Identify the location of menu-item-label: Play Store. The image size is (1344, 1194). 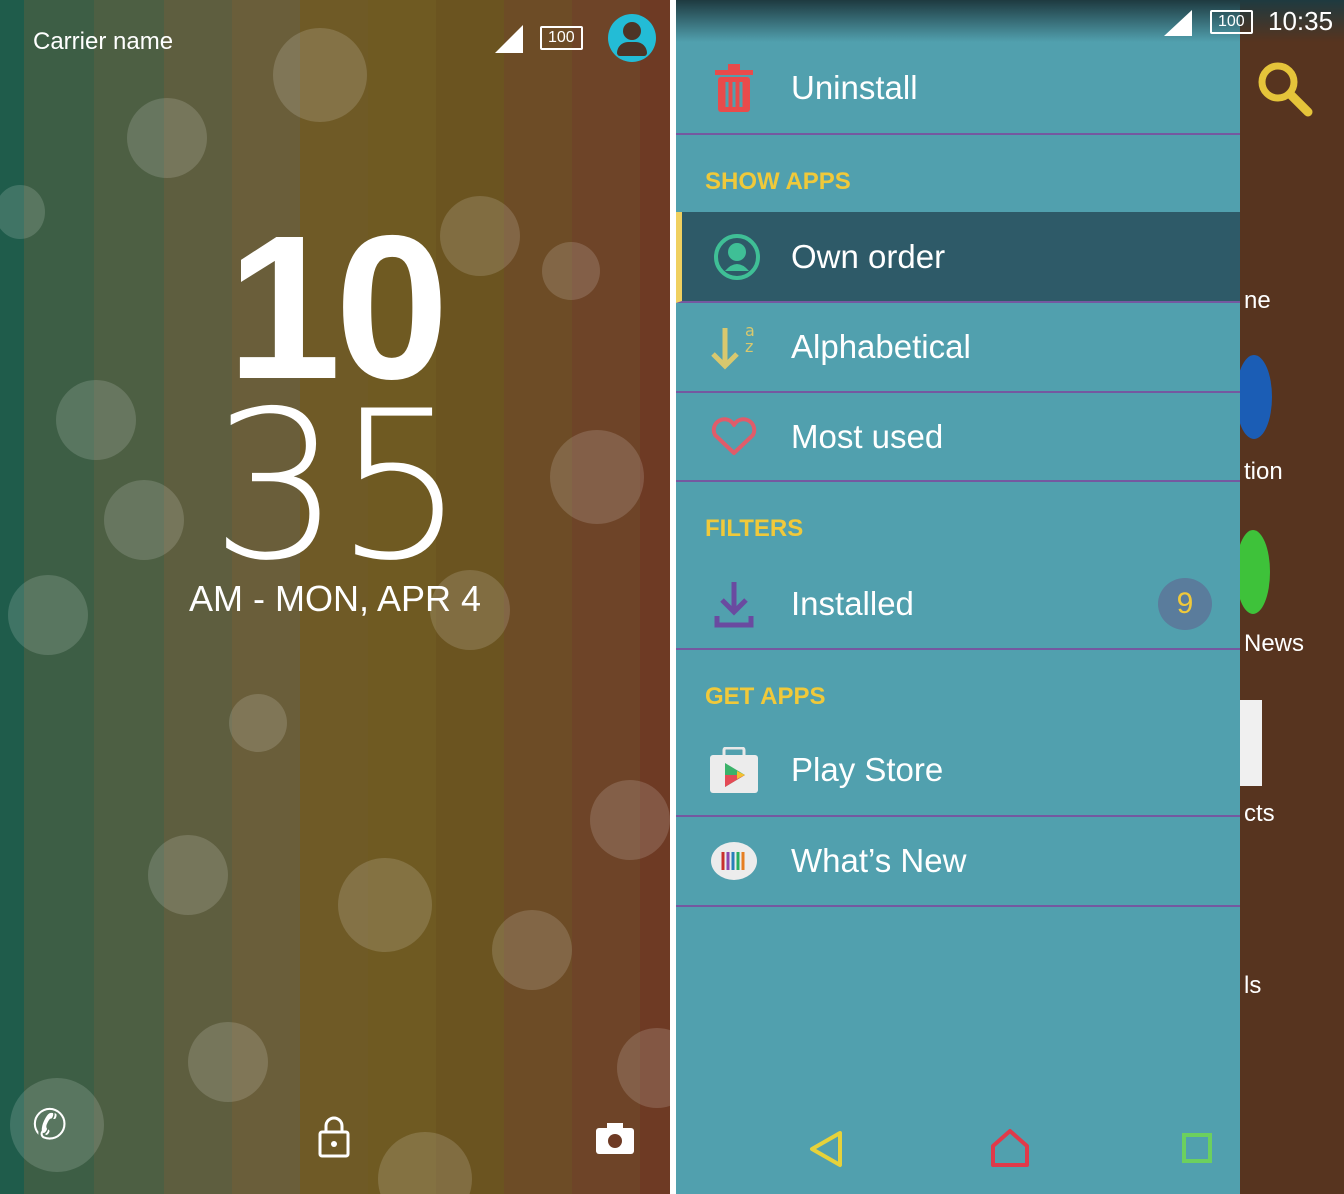
(867, 769).